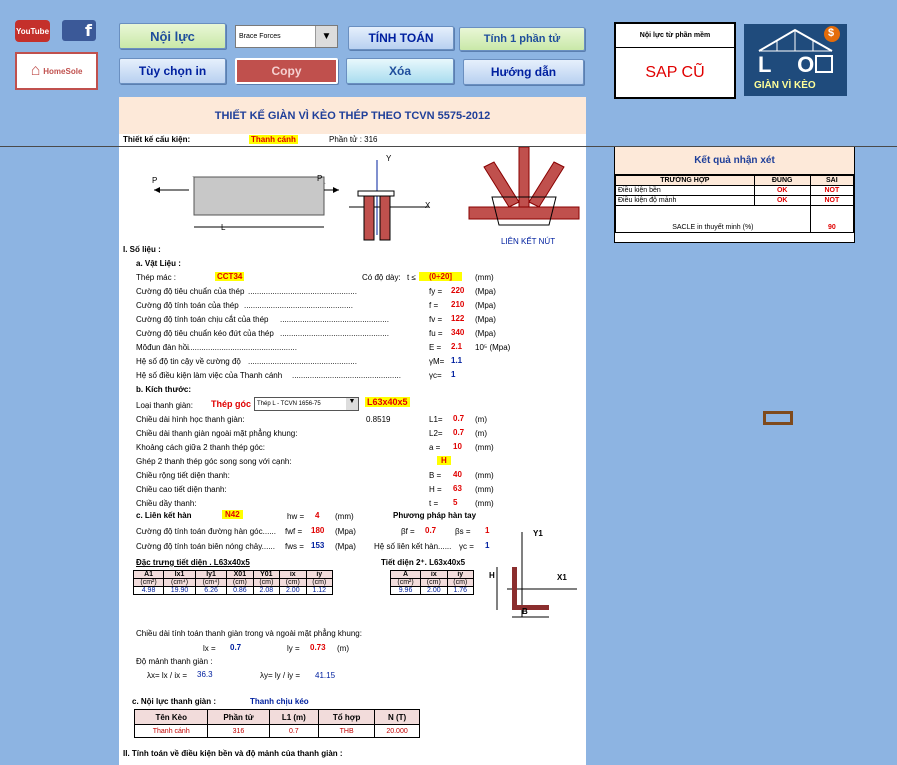  Describe the element at coordinates (408, 531) in the screenshot. I see `bf-label: βf =` at that location.